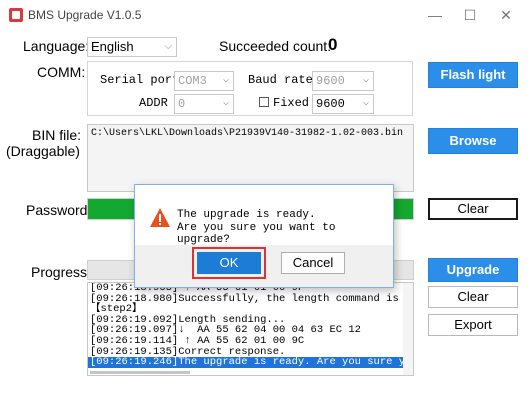  What do you see at coordinates (246, 215) in the screenshot?
I see `dialog-message-line1: The upgrade is ready.` at bounding box center [246, 215].